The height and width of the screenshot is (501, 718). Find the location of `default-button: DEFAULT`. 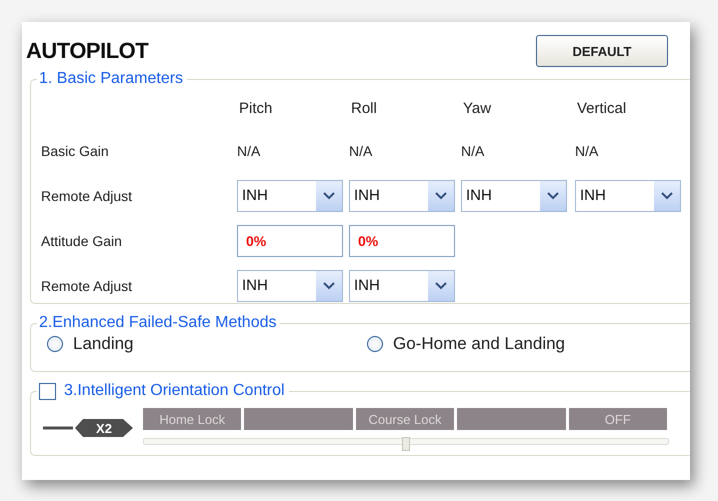

default-button: DEFAULT is located at coordinates (602, 51).